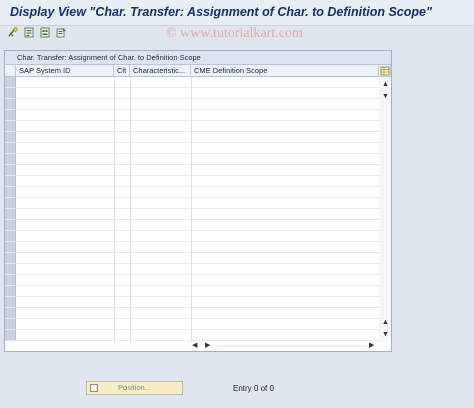 The width and height of the screenshot is (474, 408). I want to click on navigate-icon, so click(45, 32).